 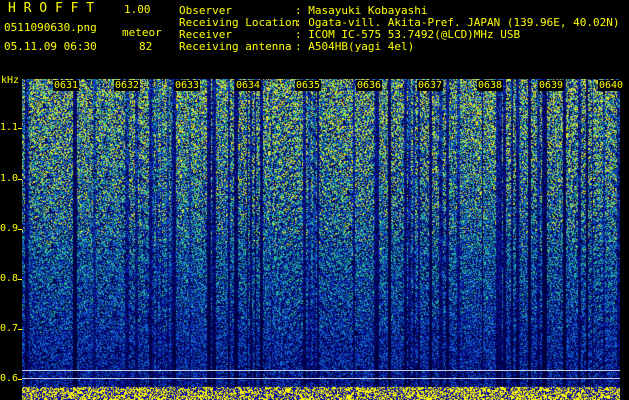 What do you see at coordinates (490, 85) in the screenshot?
I see `x-tick-label: 0638` at bounding box center [490, 85].